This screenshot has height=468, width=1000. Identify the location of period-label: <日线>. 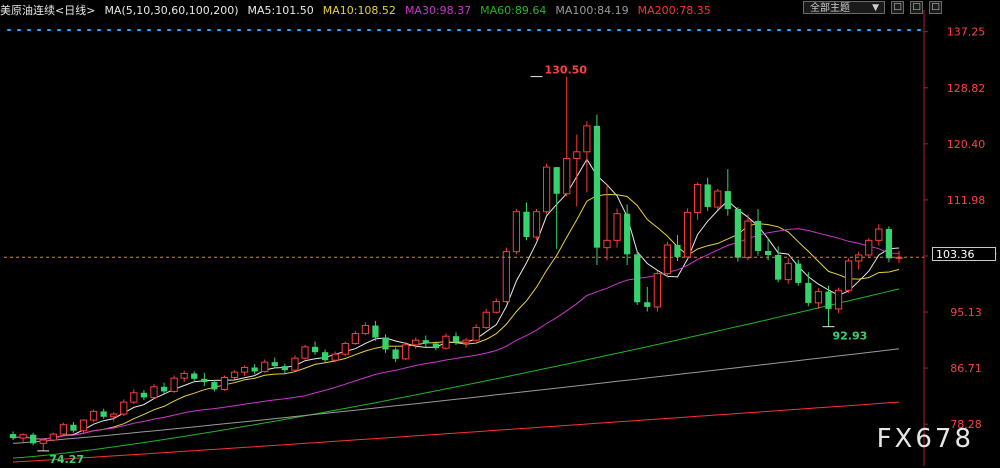
(75, 10).